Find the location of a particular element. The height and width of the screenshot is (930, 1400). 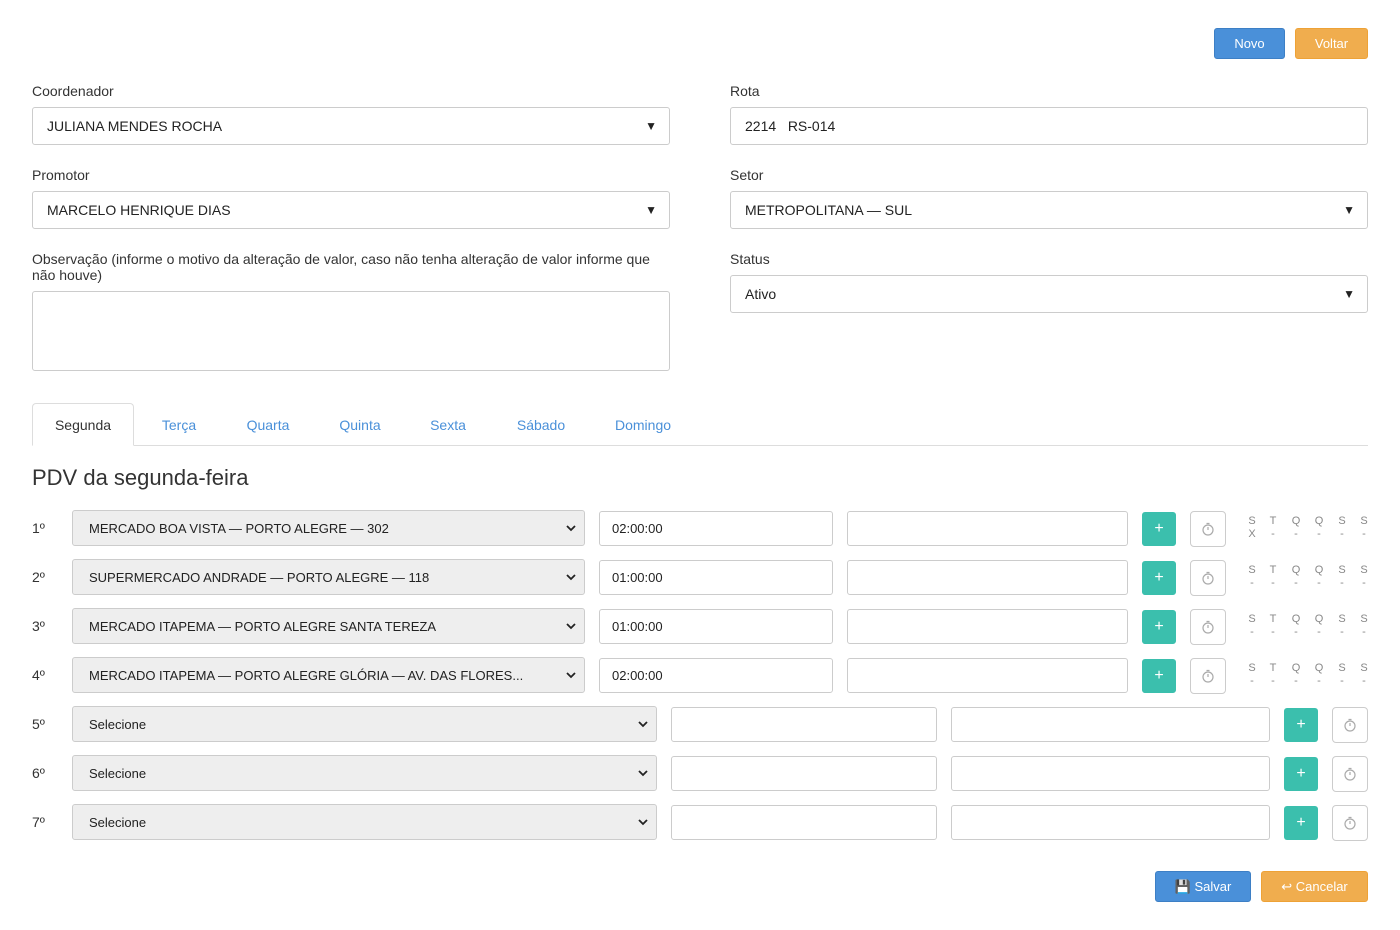

status-select: Ativo ▼ is located at coordinates (1049, 294).